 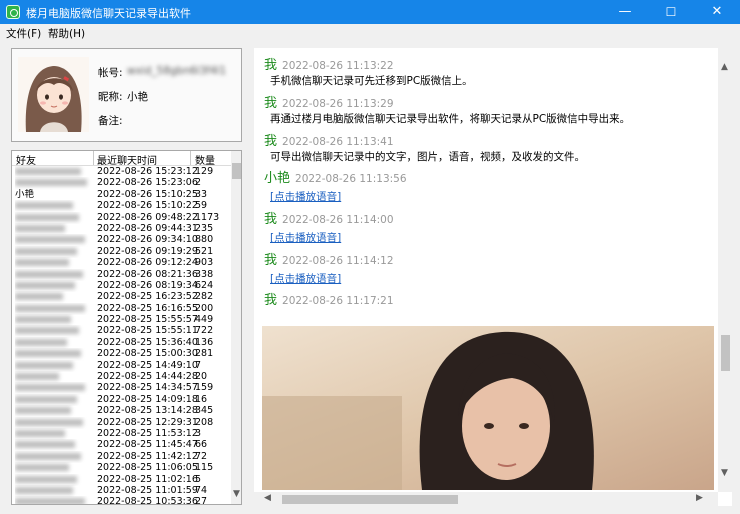 I want to click on friend-row: 2022-08-25 11:02:16 5, so click(x=121, y=479).